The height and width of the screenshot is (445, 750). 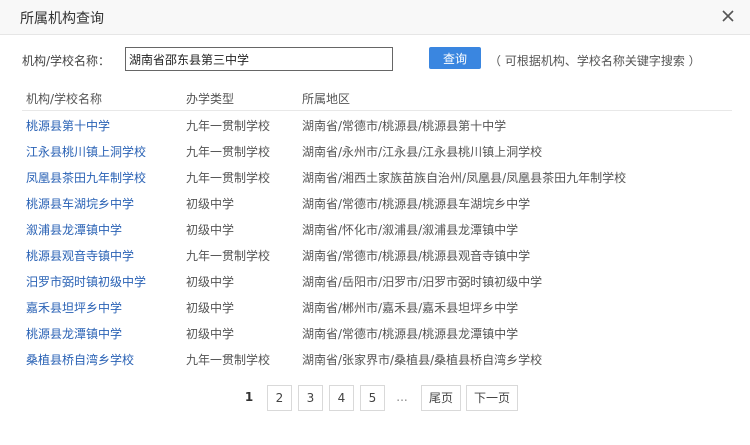 I want to click on cell-school-name: 桃源县第十中学, so click(x=68, y=125).